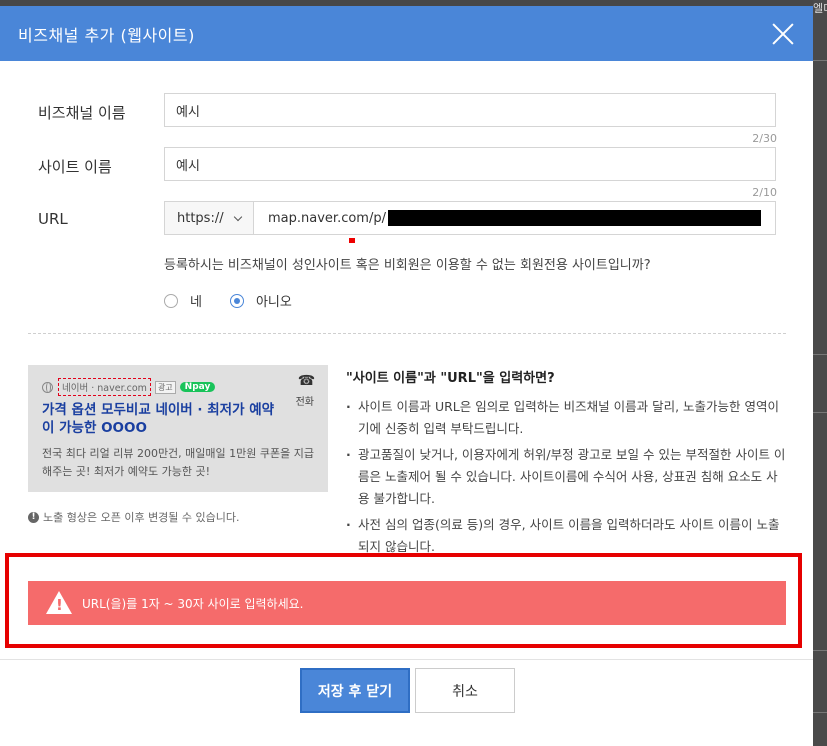 The image size is (827, 746). I want to click on npay-badge: Npay, so click(197, 387).